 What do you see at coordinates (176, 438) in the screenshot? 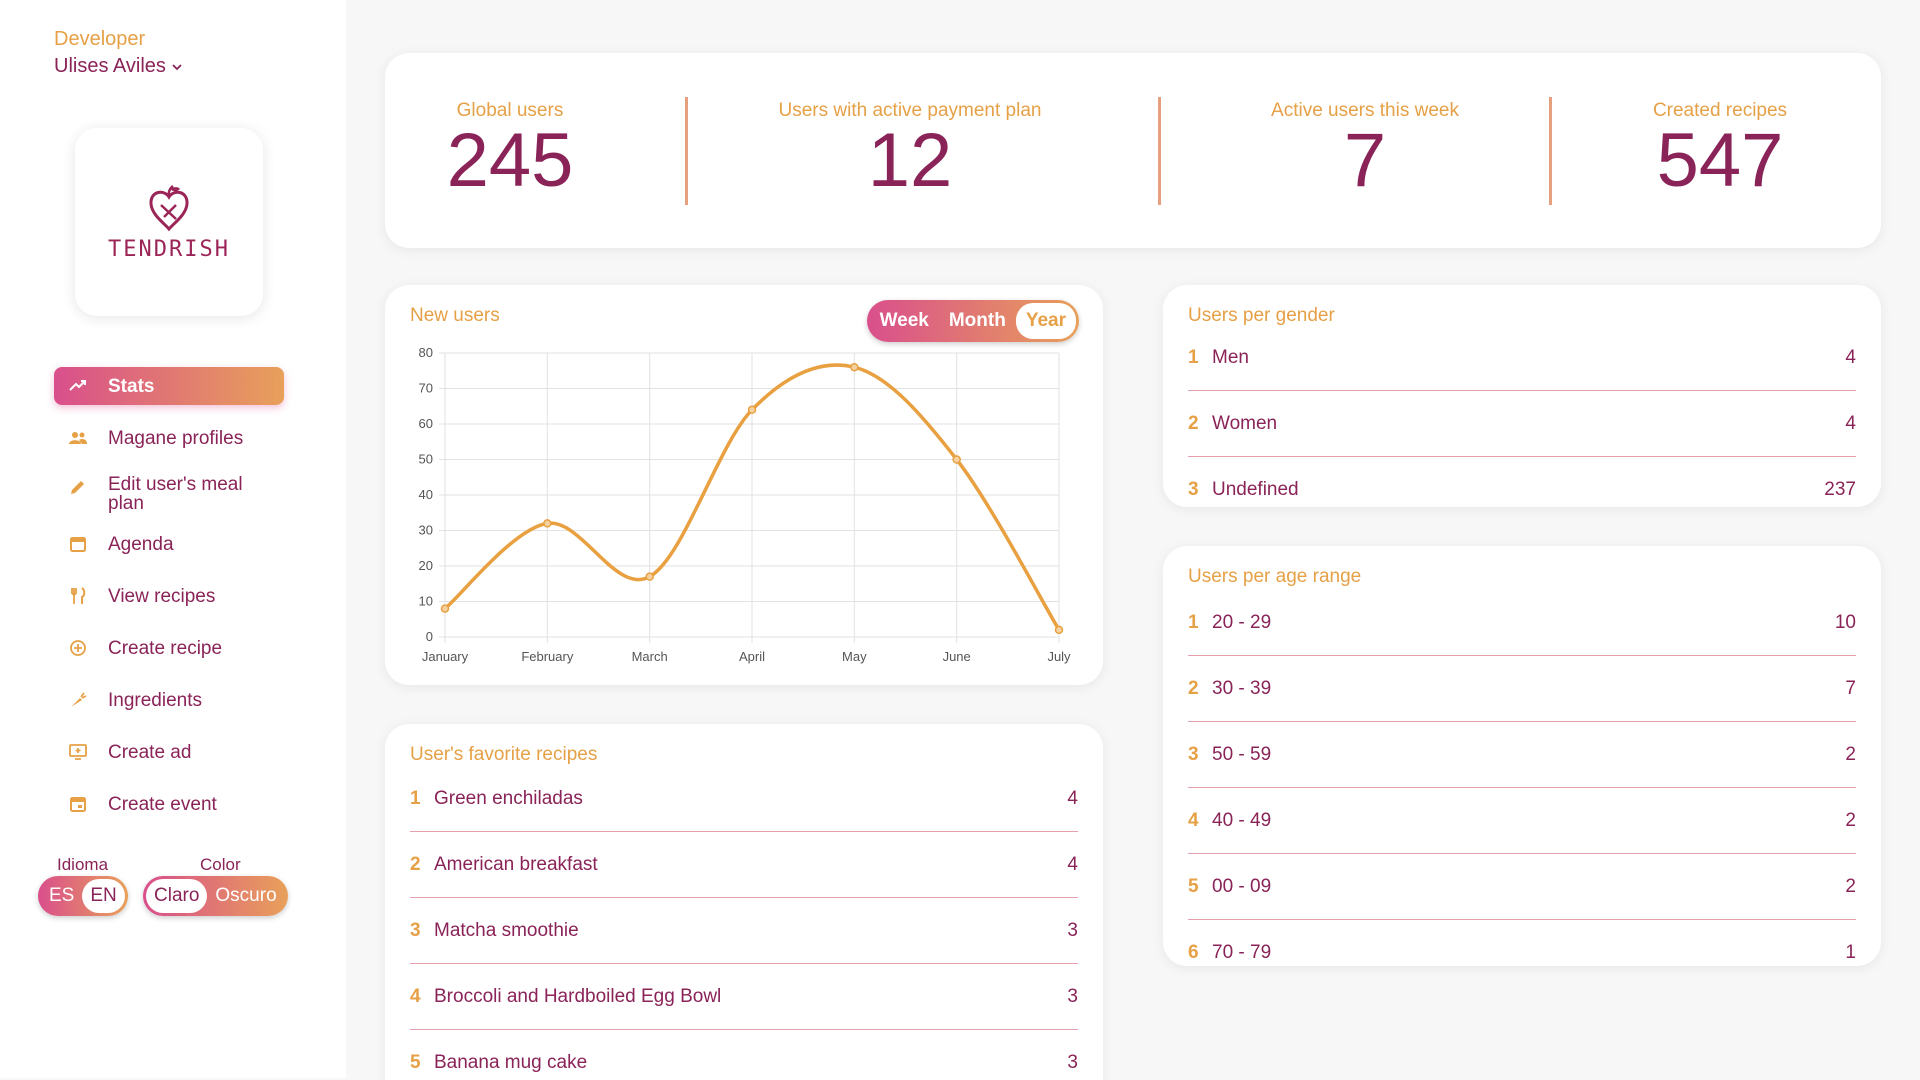
I see `sidebar-item-label: Magane profiles` at bounding box center [176, 438].